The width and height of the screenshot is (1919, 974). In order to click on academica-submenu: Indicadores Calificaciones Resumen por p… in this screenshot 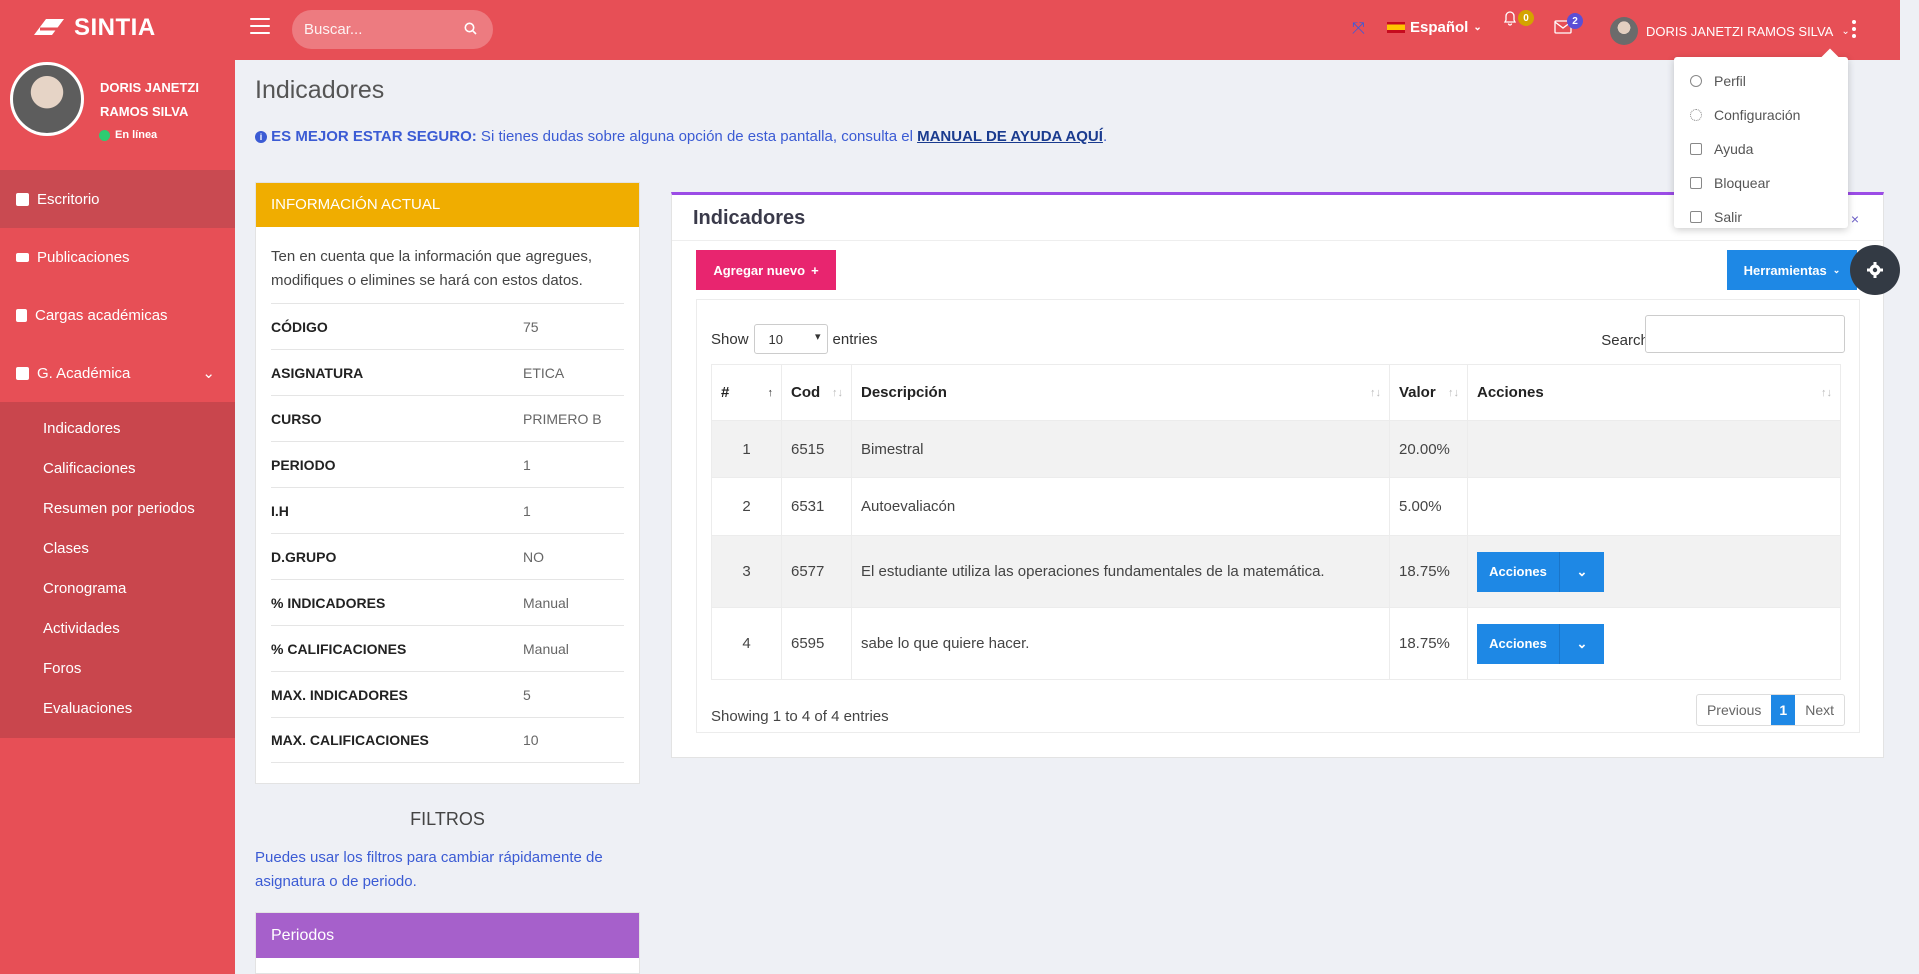, I will do `click(117, 570)`.